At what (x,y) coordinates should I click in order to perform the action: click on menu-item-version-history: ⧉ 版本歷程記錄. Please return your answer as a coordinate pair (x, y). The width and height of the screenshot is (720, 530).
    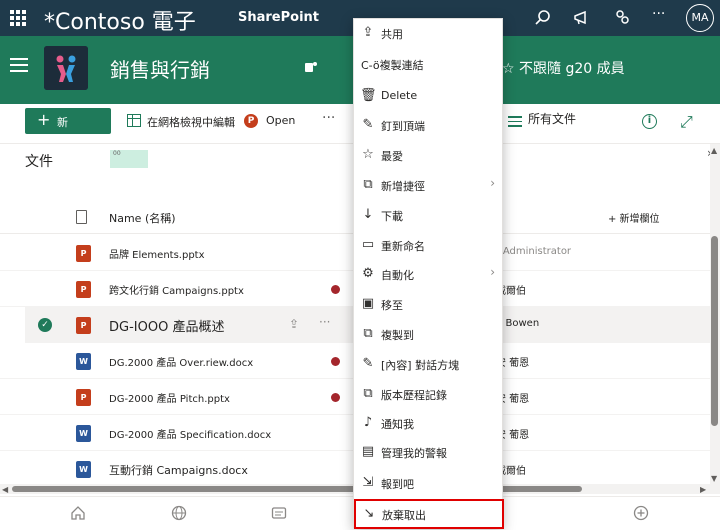
    Looking at the image, I should click on (429, 394).